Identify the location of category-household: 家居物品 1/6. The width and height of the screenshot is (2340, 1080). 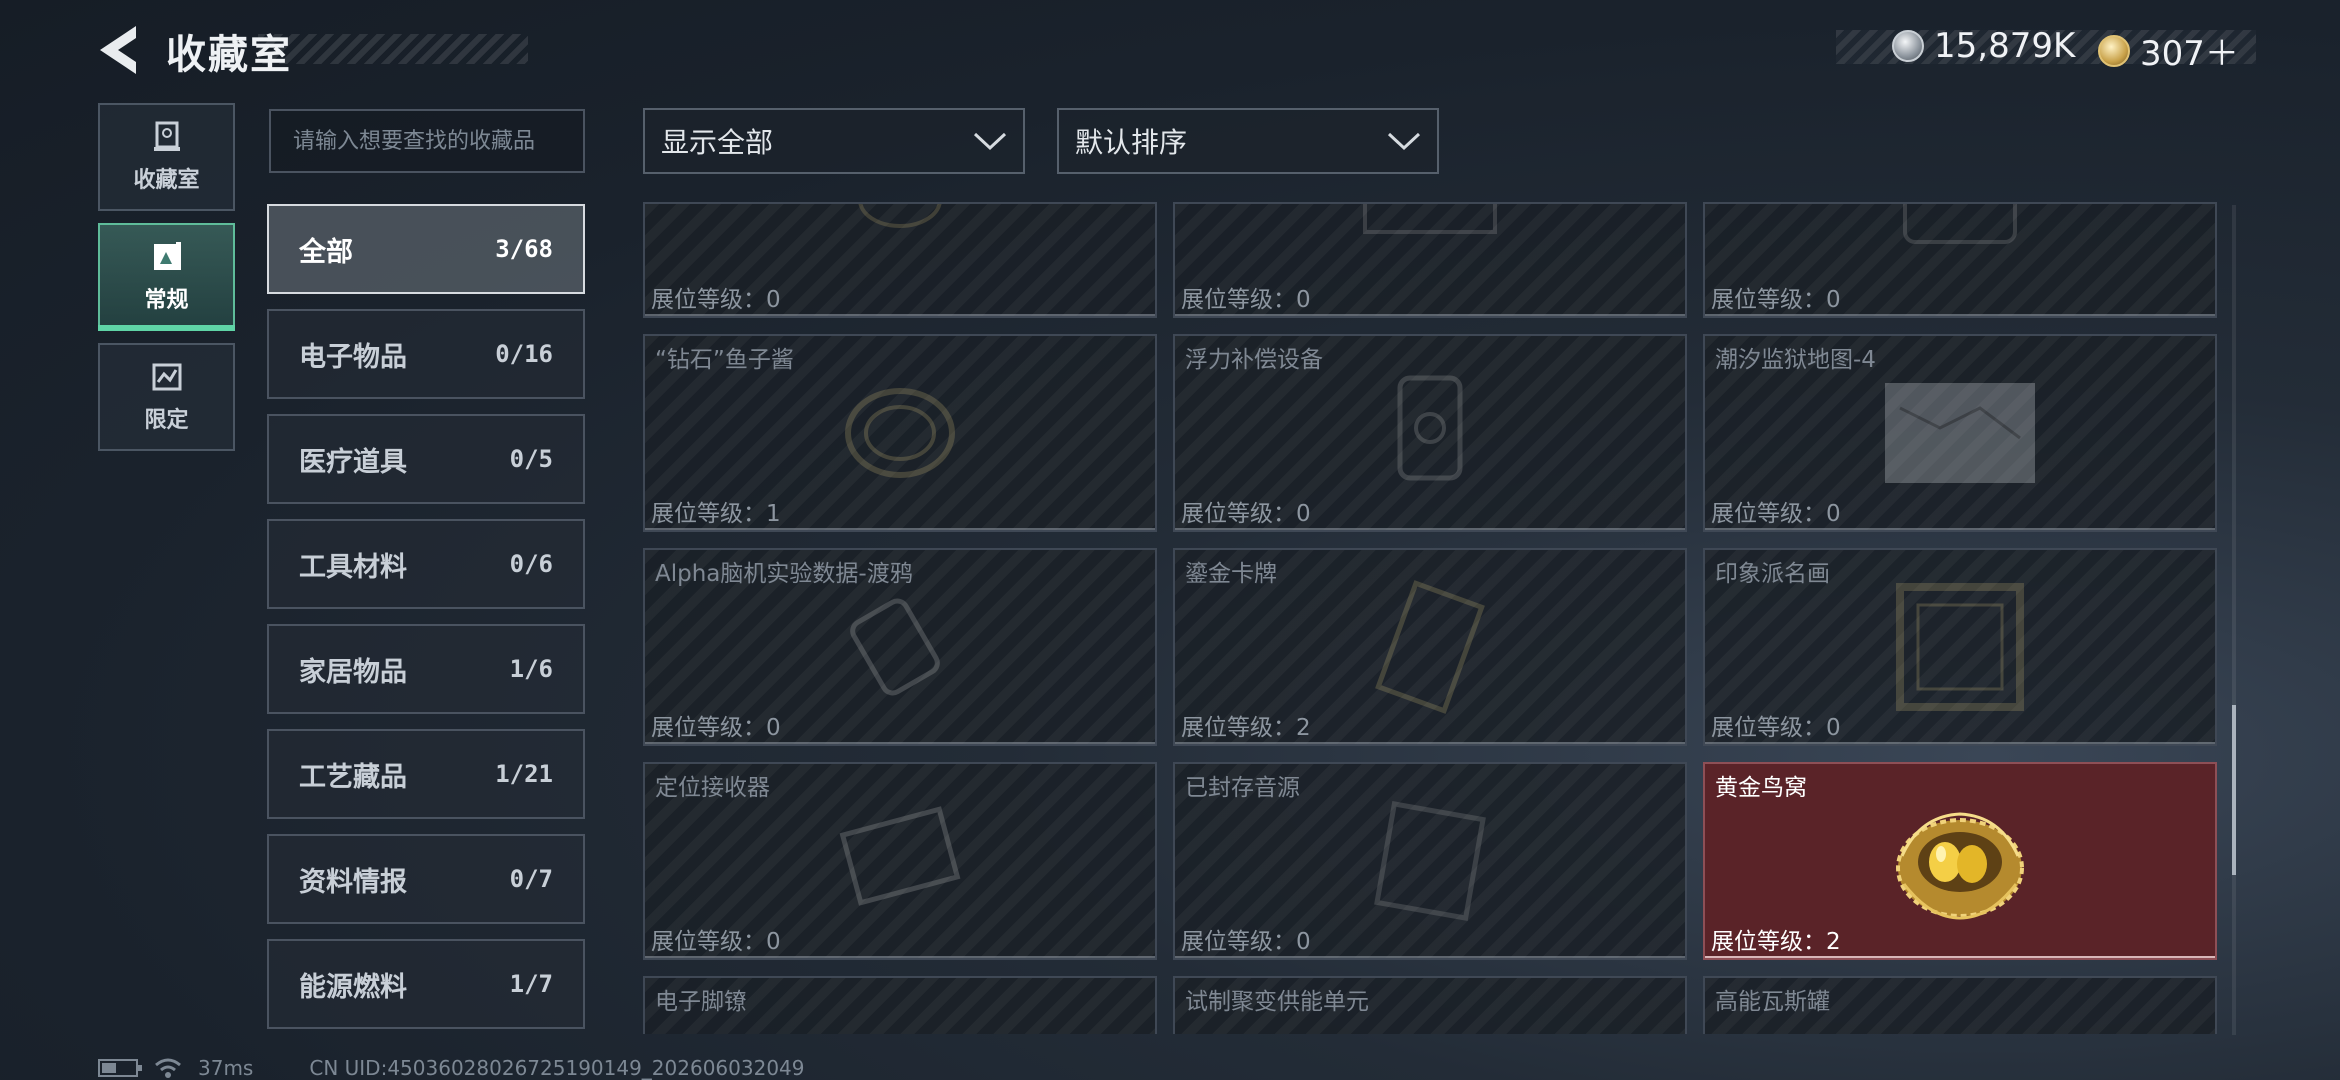
(426, 669).